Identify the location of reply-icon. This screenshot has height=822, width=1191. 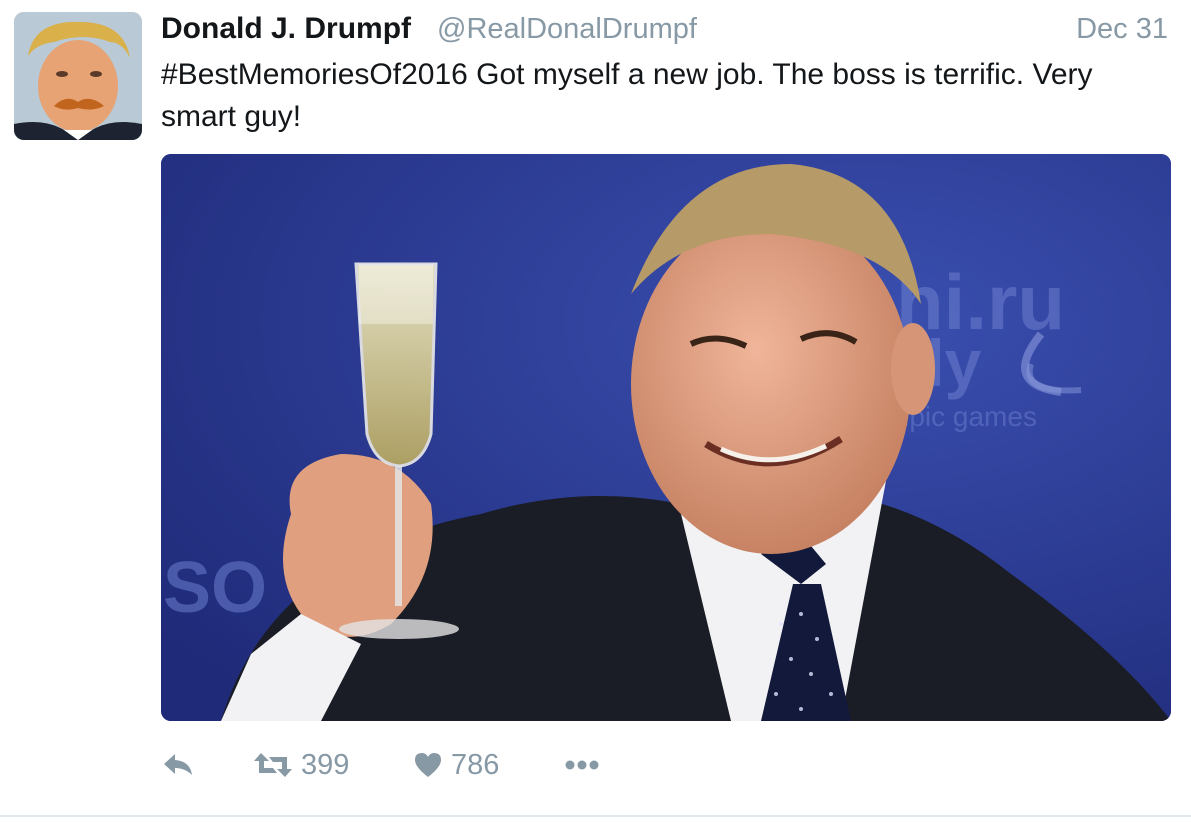
(178, 764).